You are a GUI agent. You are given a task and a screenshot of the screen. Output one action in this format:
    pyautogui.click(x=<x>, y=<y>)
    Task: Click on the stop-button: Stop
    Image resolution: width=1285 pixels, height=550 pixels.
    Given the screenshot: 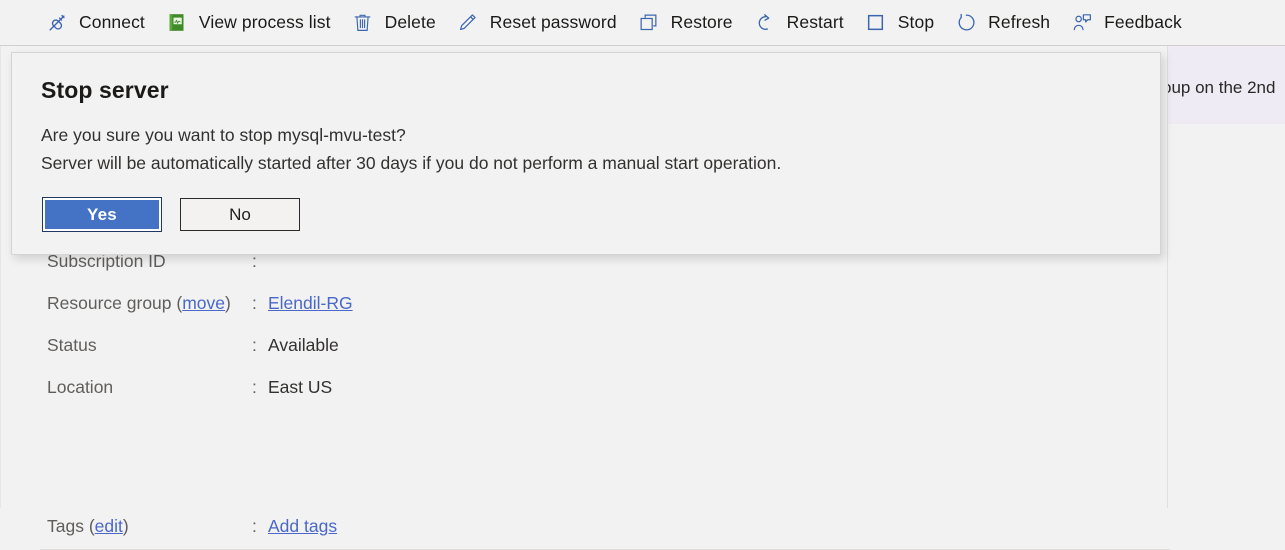 What is the action you would take?
    pyautogui.click(x=904, y=23)
    